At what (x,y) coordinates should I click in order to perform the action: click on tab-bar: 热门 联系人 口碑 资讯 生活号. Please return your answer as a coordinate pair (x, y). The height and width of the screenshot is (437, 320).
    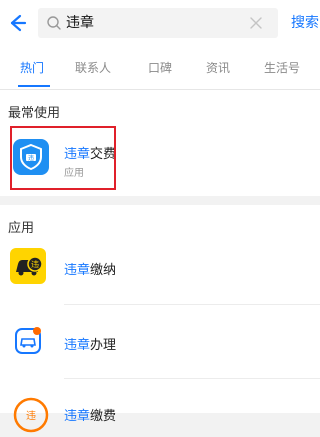
    Looking at the image, I should click on (160, 68).